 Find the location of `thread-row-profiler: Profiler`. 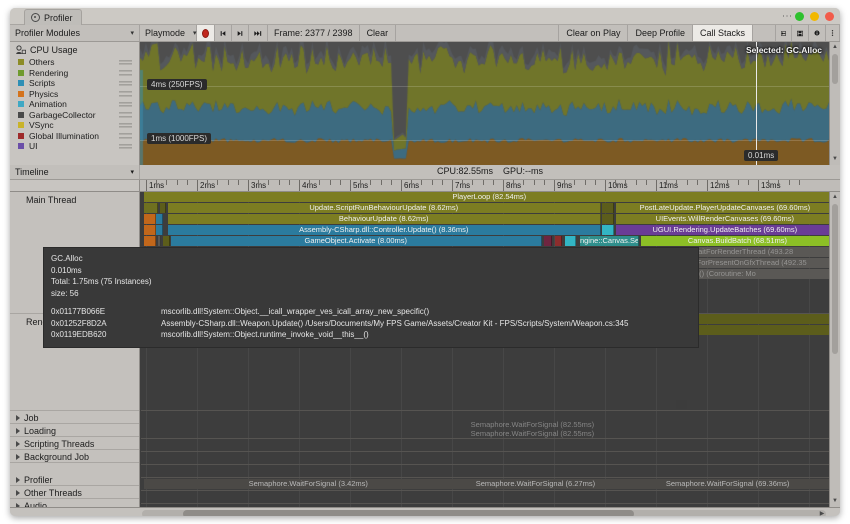

thread-row-profiler: Profiler is located at coordinates (74, 479).